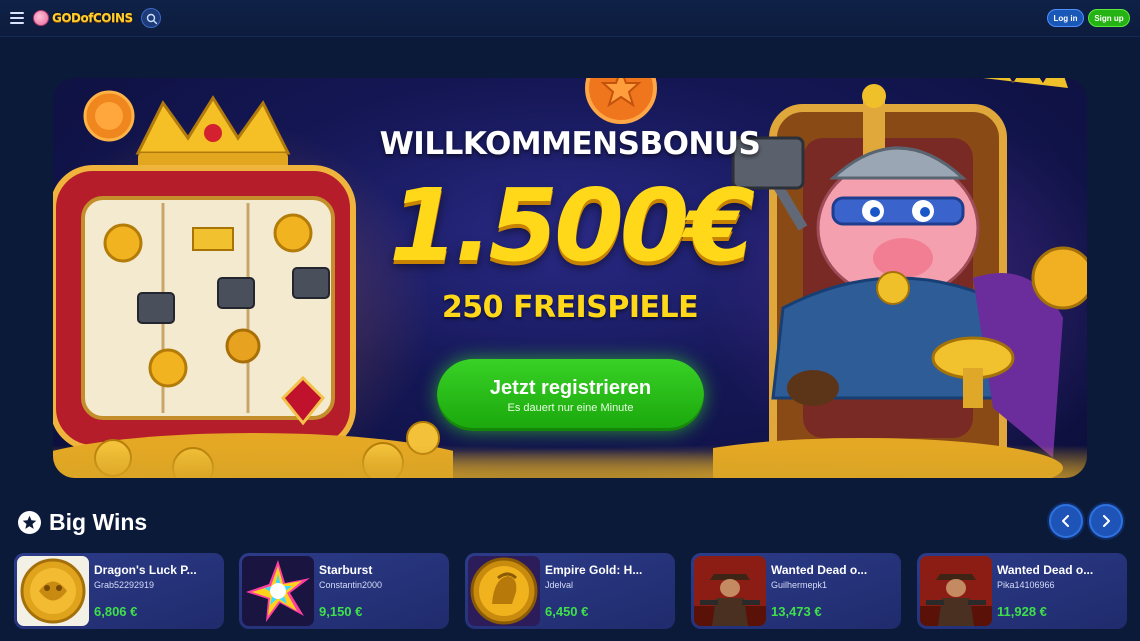  I want to click on previous-button, so click(1066, 521).